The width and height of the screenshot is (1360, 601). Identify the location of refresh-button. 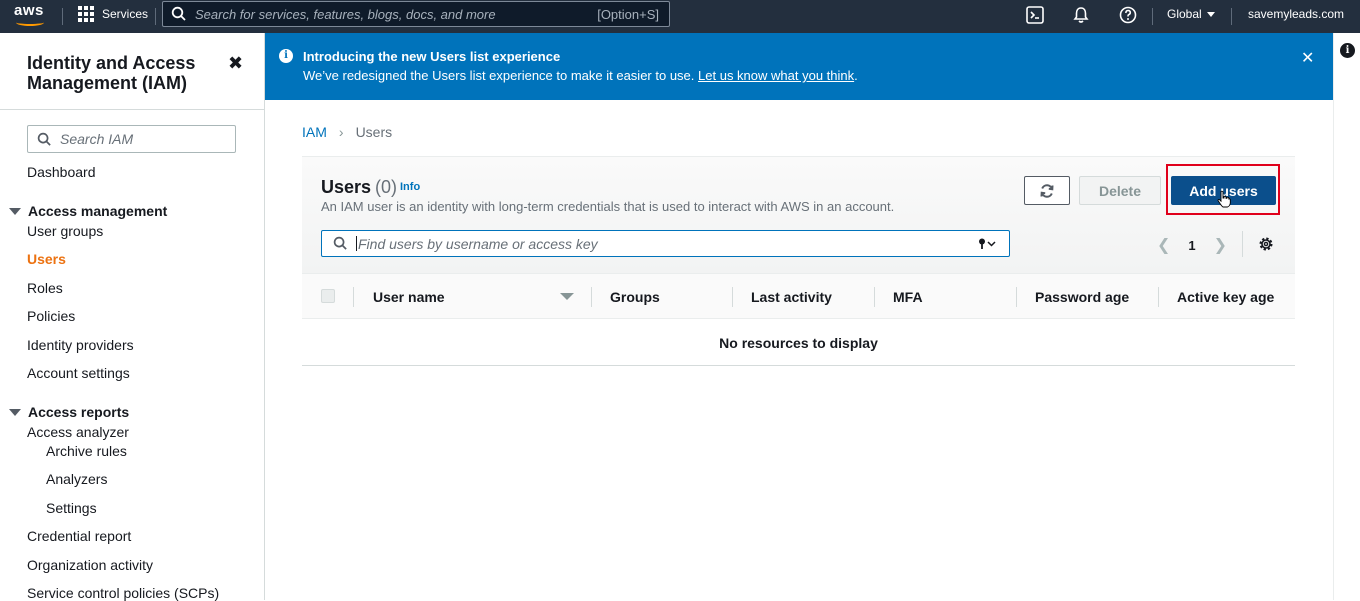
(1047, 190).